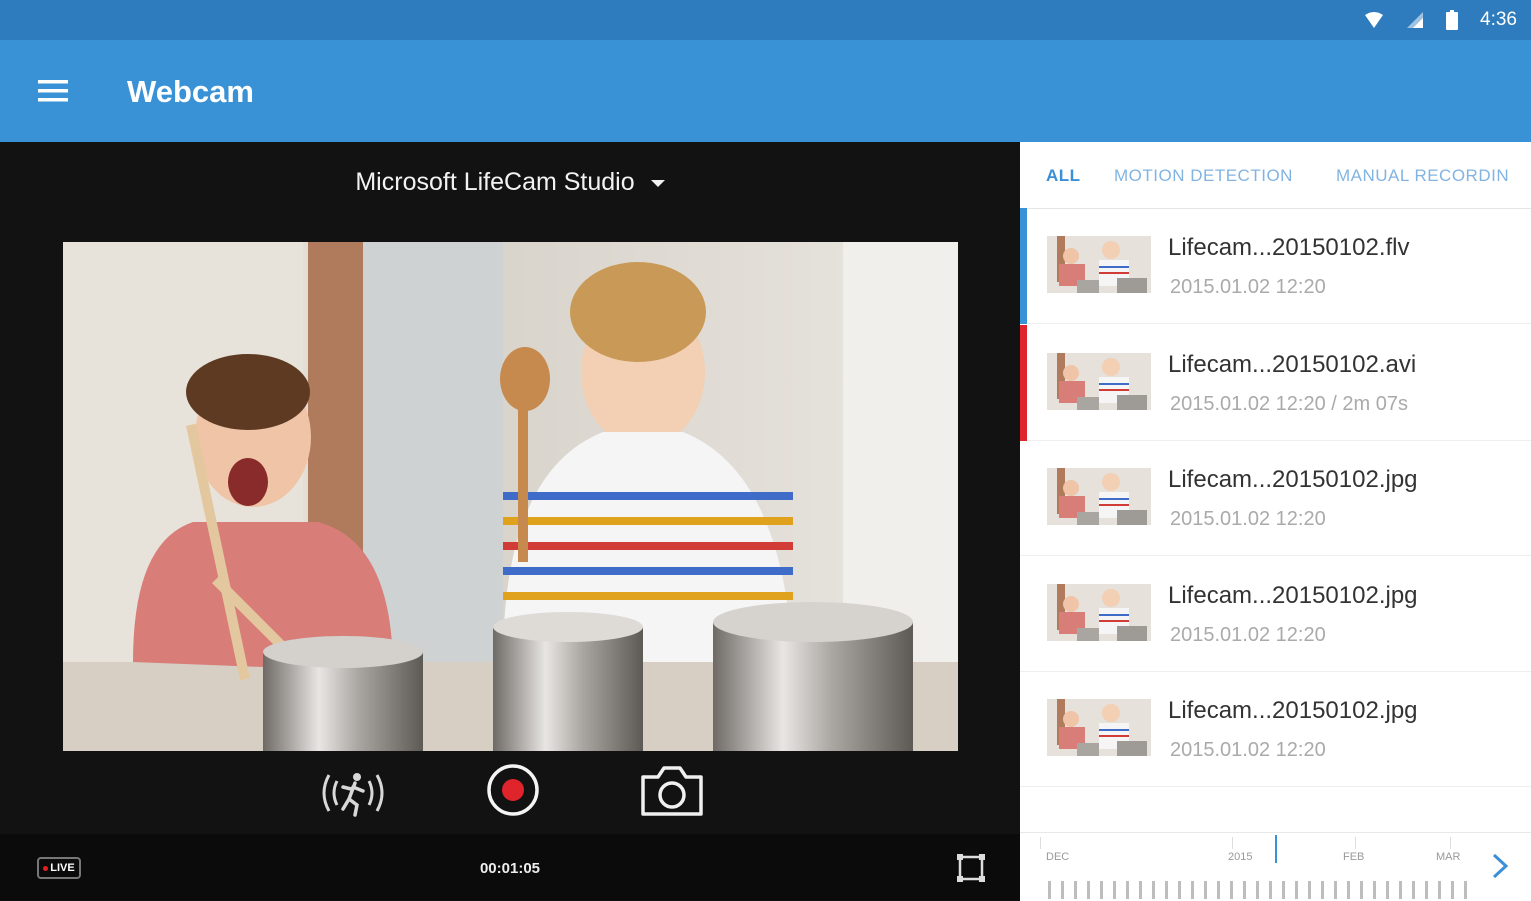  I want to click on file-meta: 2015.01.02 12:20 / 2m 07s, so click(1289, 404).